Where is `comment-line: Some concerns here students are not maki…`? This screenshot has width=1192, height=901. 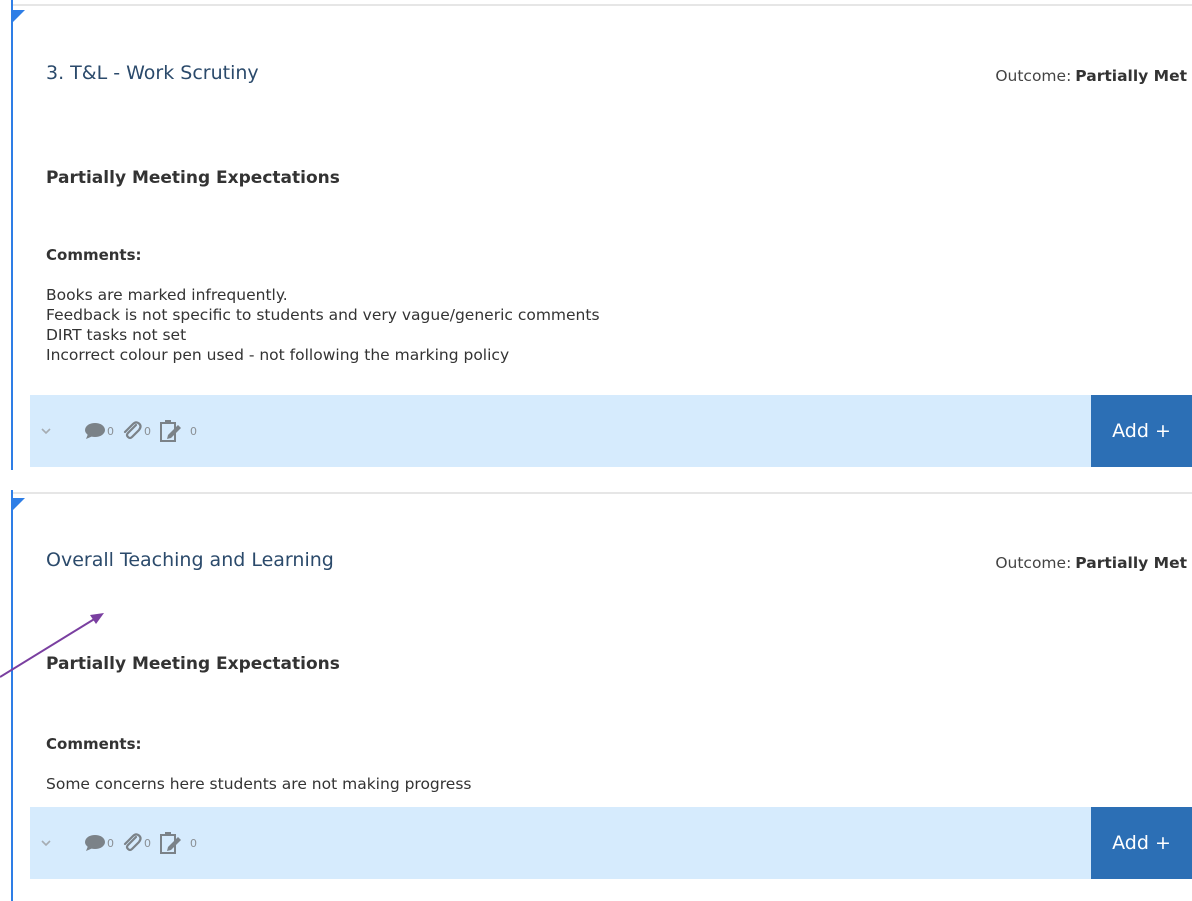
comment-line: Some concerns here students are not maki… is located at coordinates (259, 784).